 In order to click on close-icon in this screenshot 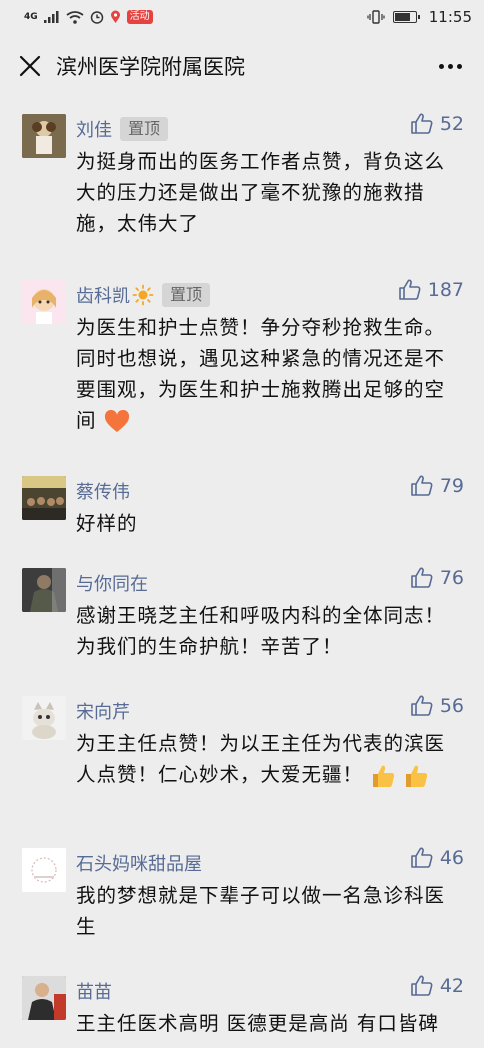, I will do `click(30, 66)`.